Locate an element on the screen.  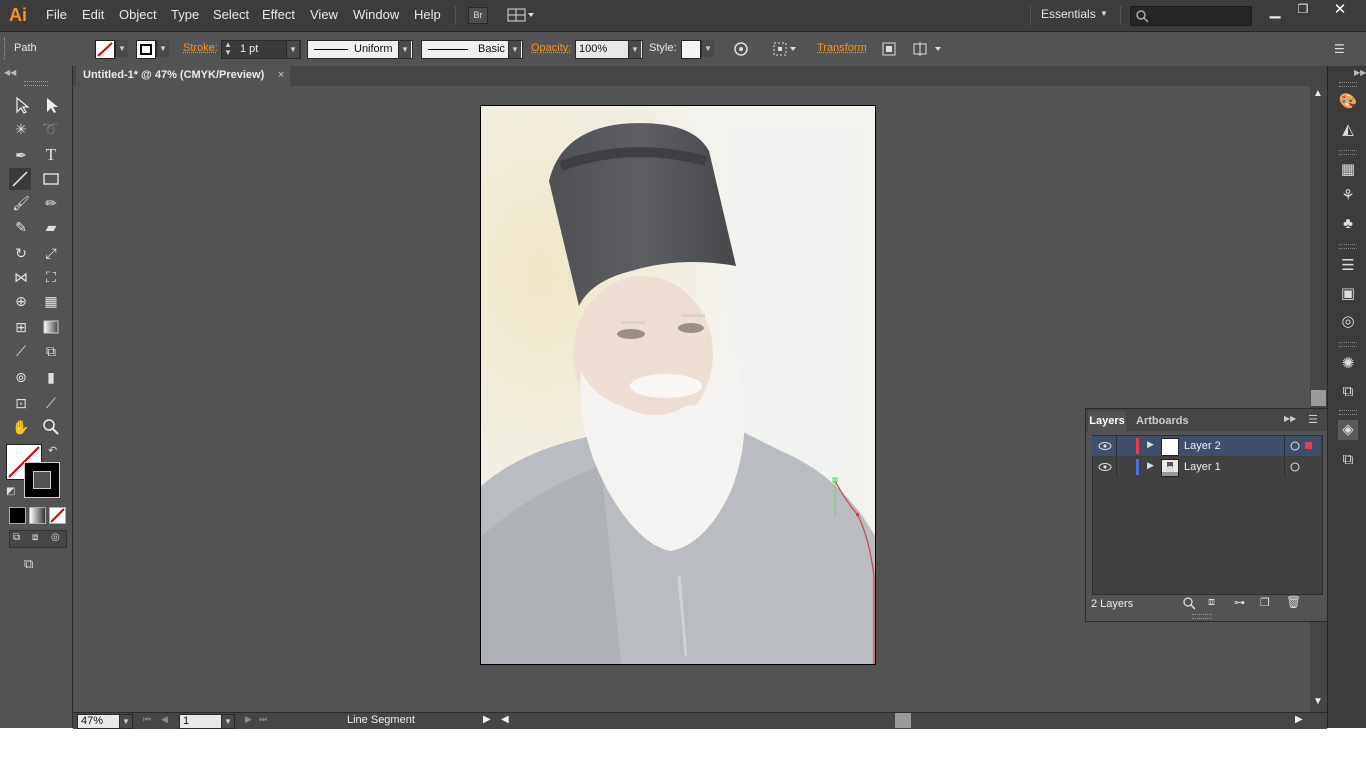
menu-effect: Effect is located at coordinates (278, 14).